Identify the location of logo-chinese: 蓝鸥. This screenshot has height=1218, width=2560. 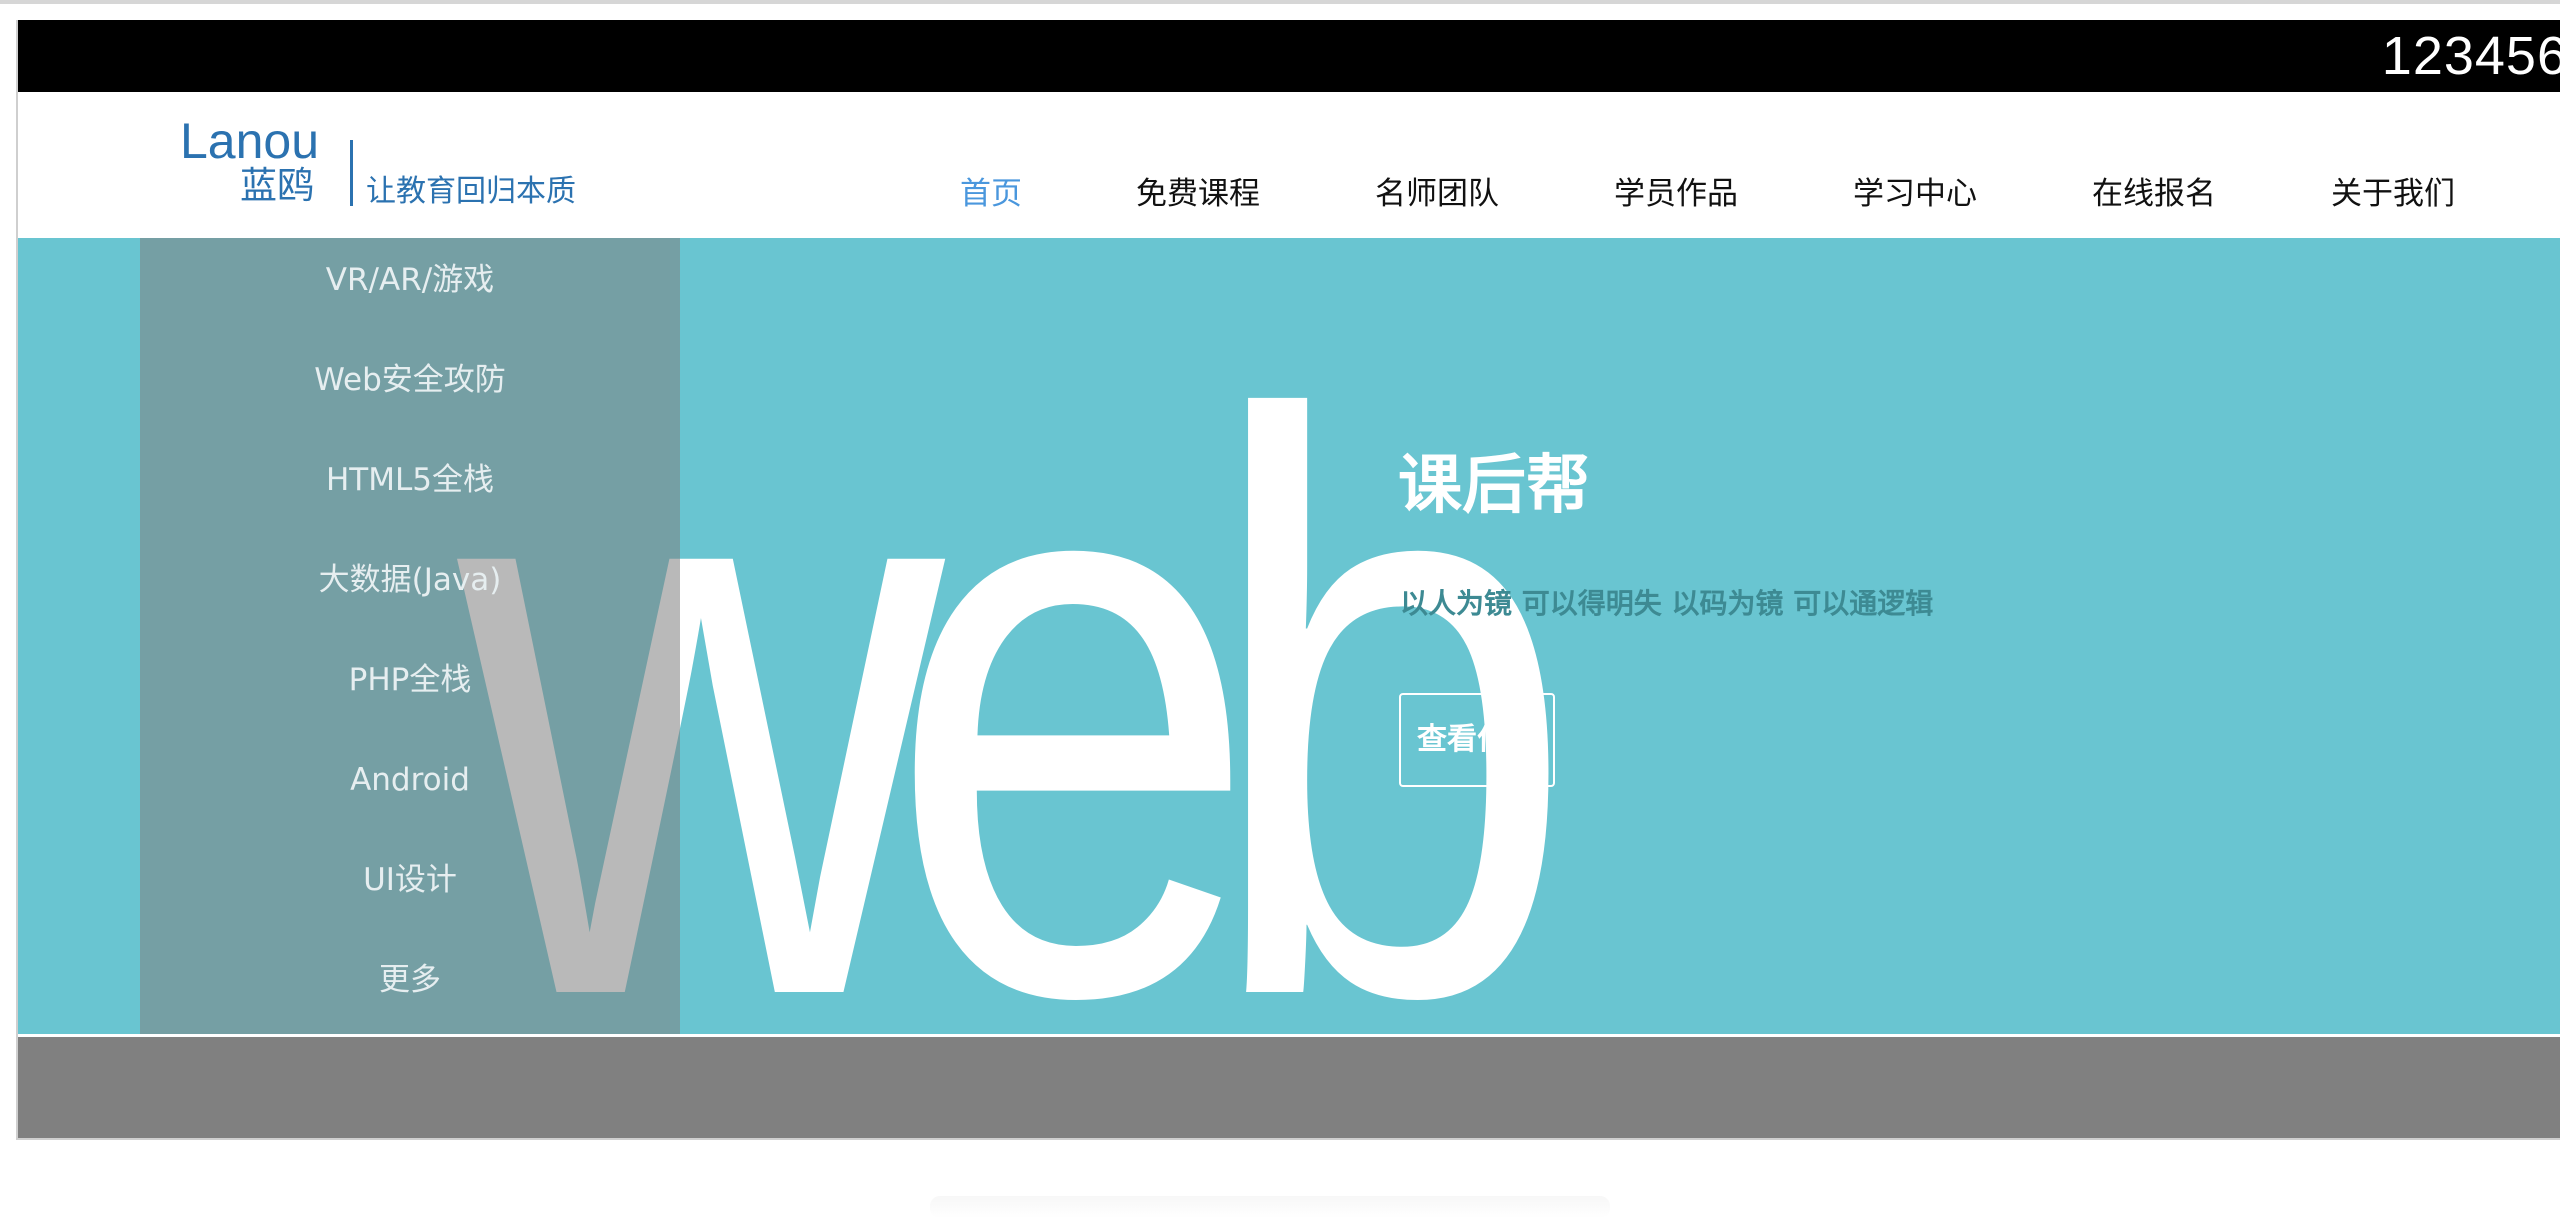
(277, 186).